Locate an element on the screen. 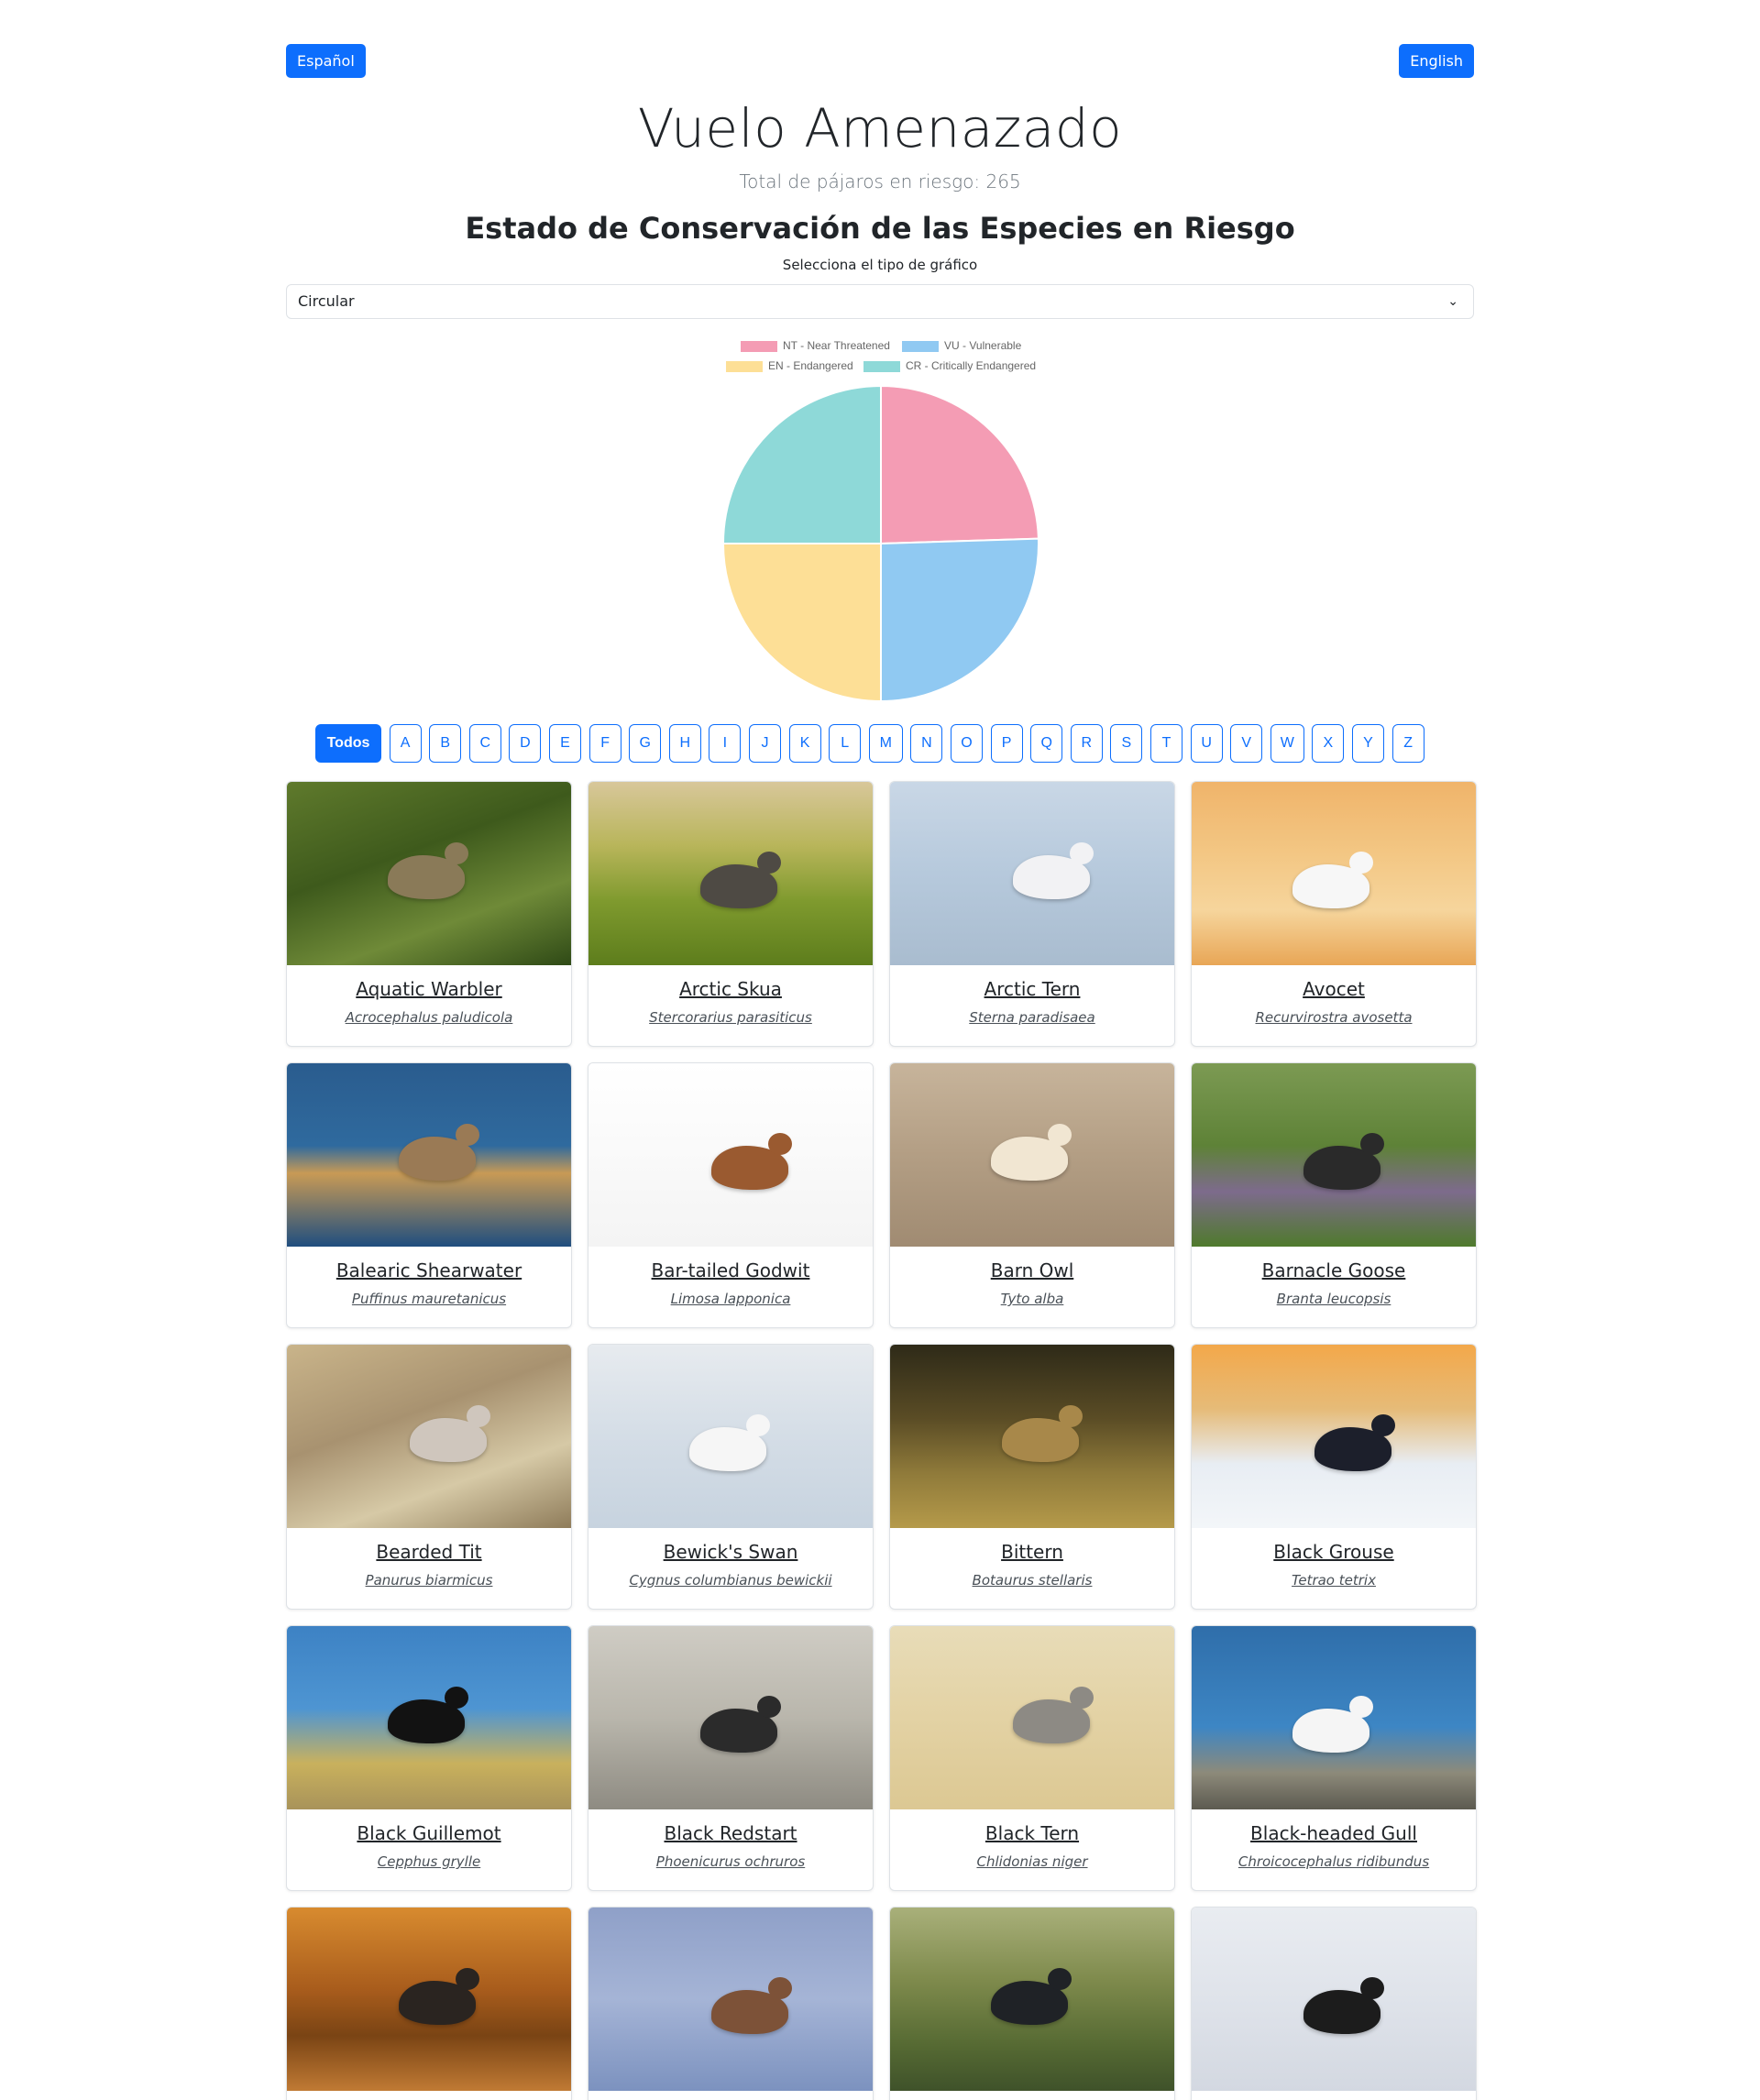 The height and width of the screenshot is (2100, 1760). bird-common-name: Bittern is located at coordinates (1032, 1552).